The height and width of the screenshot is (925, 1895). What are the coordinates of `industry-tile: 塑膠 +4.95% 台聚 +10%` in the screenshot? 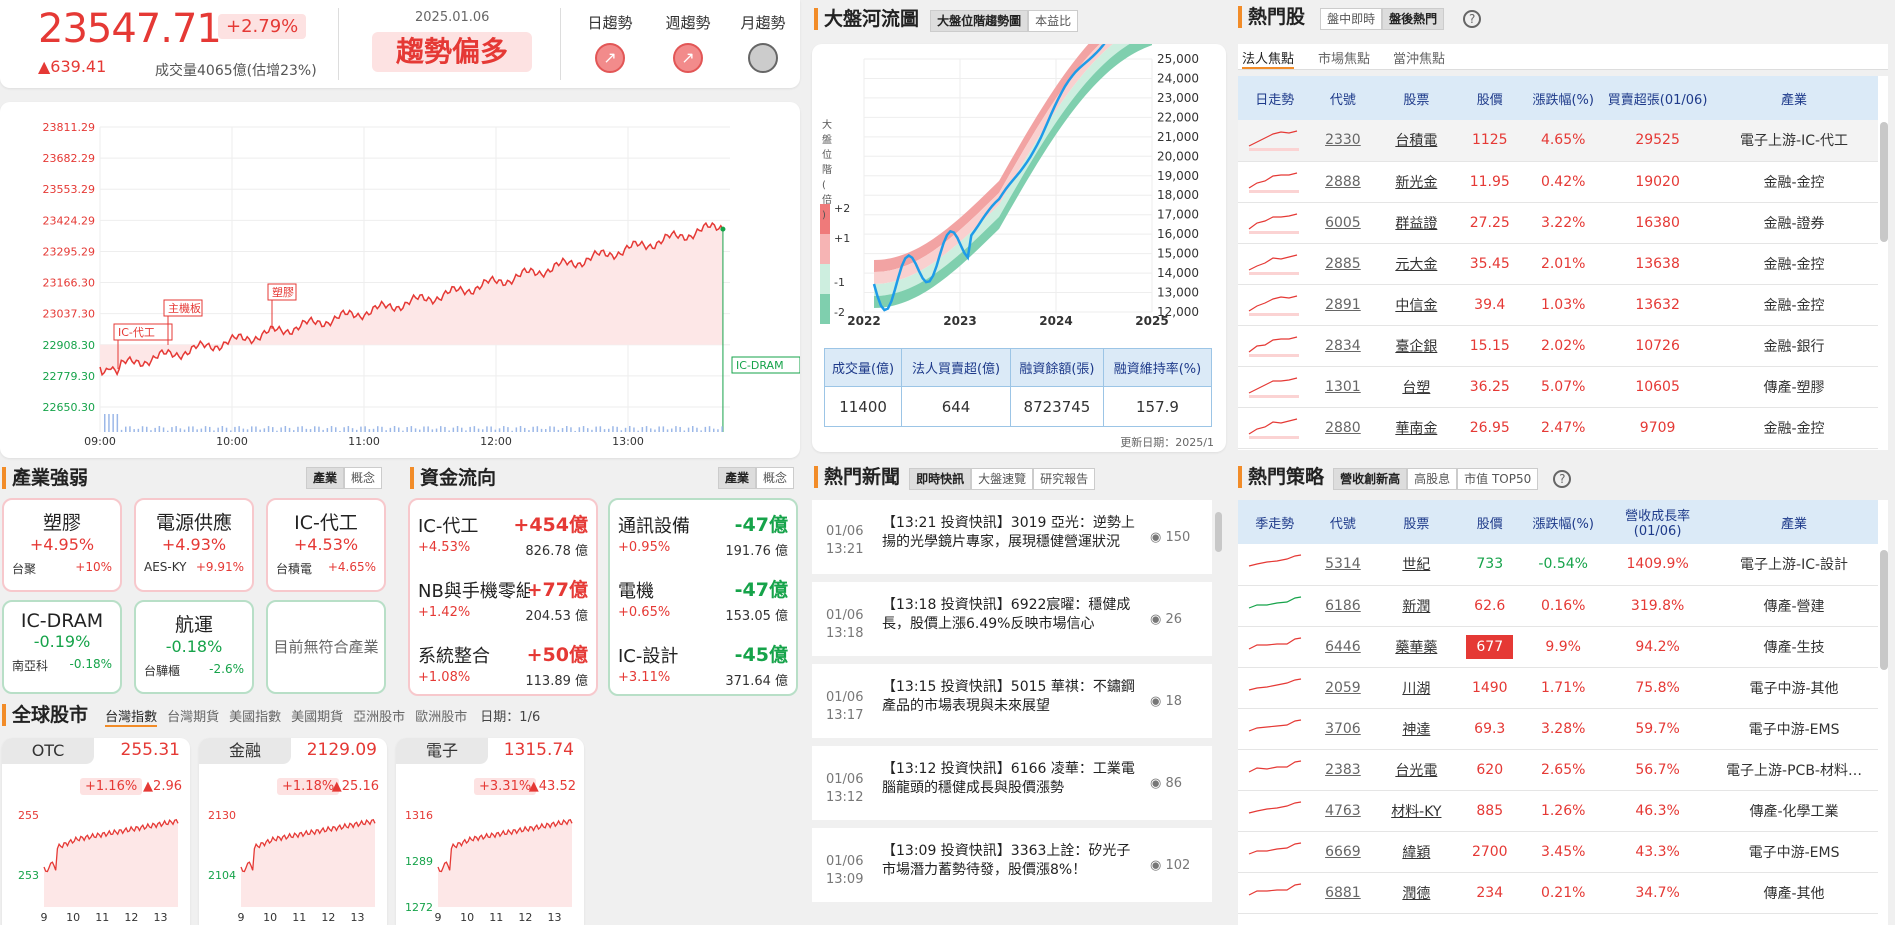 It's located at (62, 545).